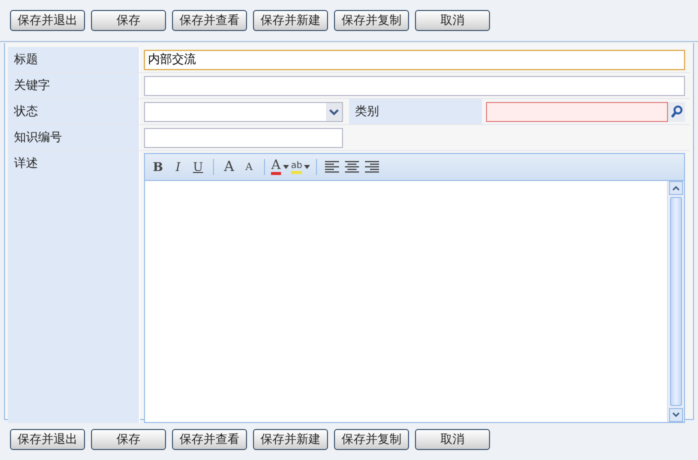 The image size is (698, 460). What do you see at coordinates (74, 85) in the screenshot?
I see `field-label: 关键字` at bounding box center [74, 85].